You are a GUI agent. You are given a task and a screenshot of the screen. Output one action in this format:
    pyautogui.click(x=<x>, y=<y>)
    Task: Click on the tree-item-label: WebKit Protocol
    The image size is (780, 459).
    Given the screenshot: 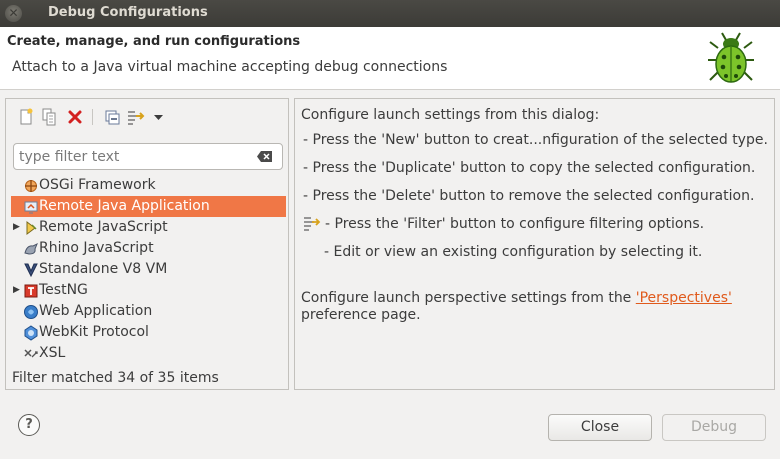 What is the action you would take?
    pyautogui.click(x=94, y=332)
    